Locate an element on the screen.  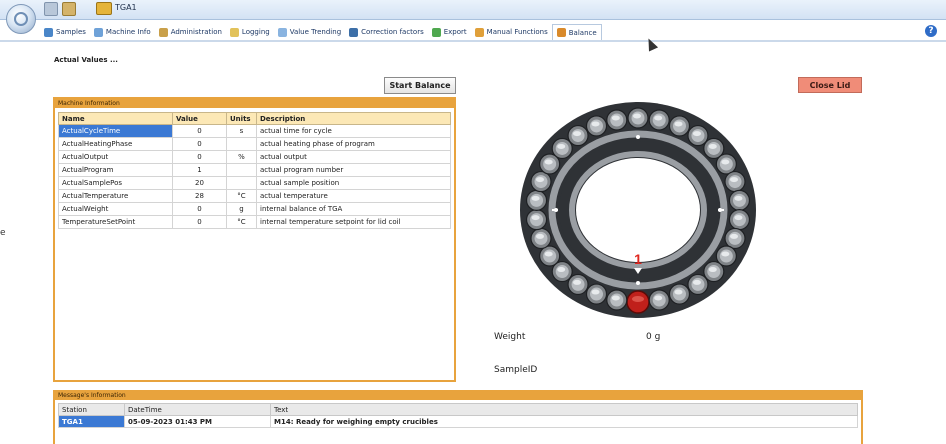
table-row: ActualCycleTime 0 s actual time for cycle is located at coordinates (254, 131).